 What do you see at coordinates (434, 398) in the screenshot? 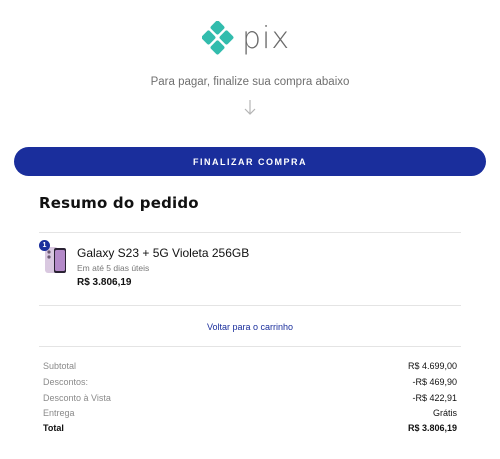
I see `cash-discount-value: -R$ 422,91` at bounding box center [434, 398].